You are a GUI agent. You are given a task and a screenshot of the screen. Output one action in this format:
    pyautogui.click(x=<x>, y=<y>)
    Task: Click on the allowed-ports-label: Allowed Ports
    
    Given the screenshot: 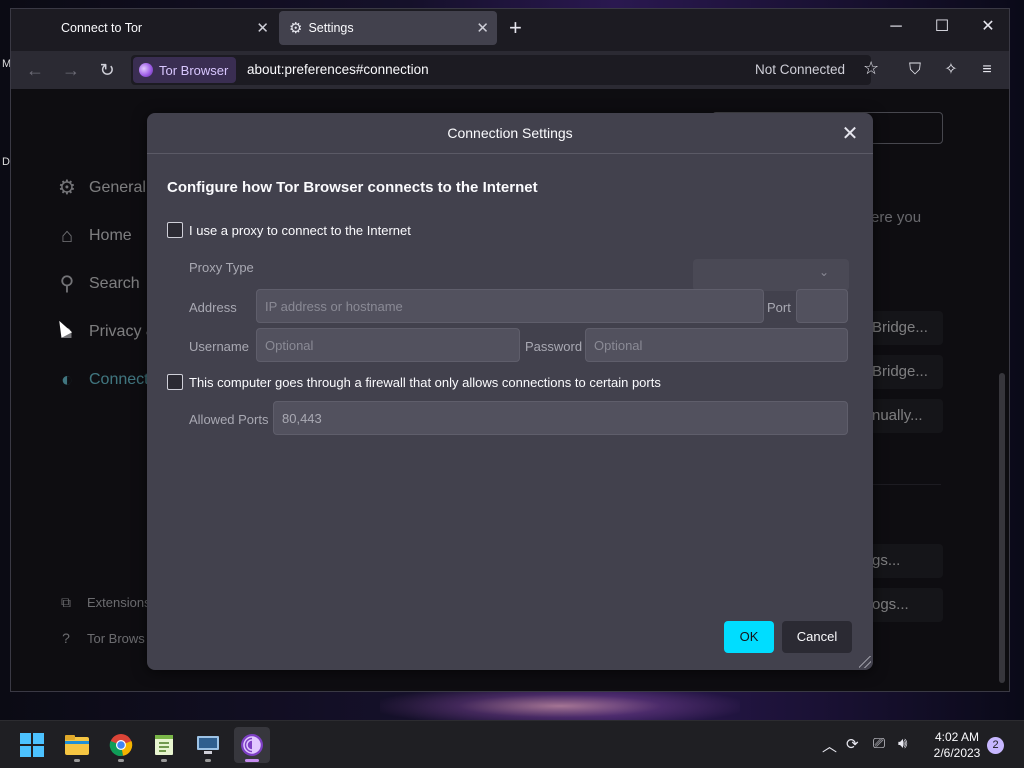 What is the action you would take?
    pyautogui.click(x=229, y=419)
    